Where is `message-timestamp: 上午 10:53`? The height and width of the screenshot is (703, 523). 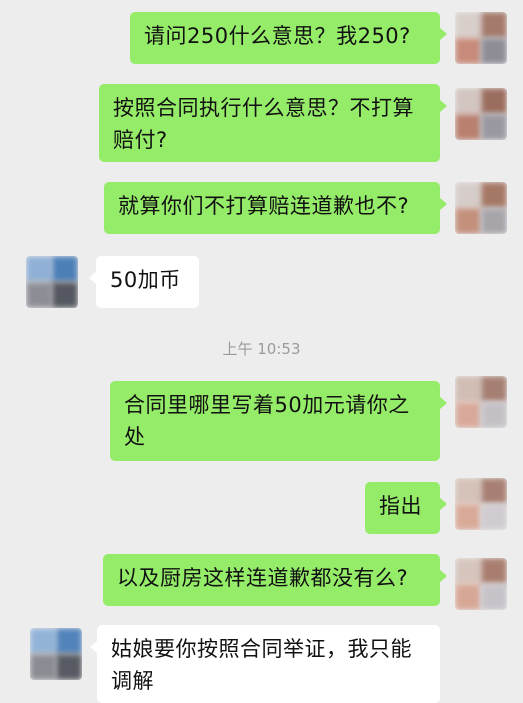
message-timestamp: 上午 10:53 is located at coordinates (261, 349).